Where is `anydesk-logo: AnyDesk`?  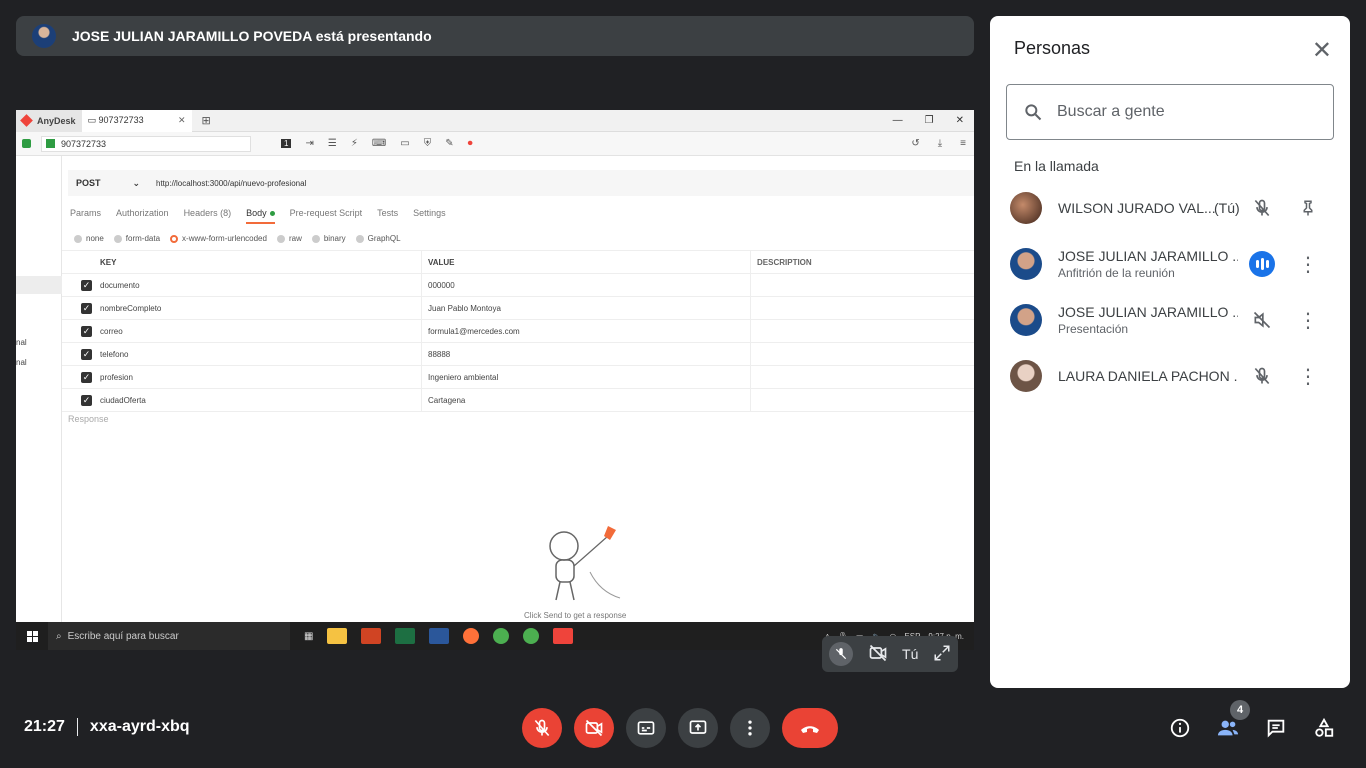
anydesk-logo: AnyDesk is located at coordinates (49, 121).